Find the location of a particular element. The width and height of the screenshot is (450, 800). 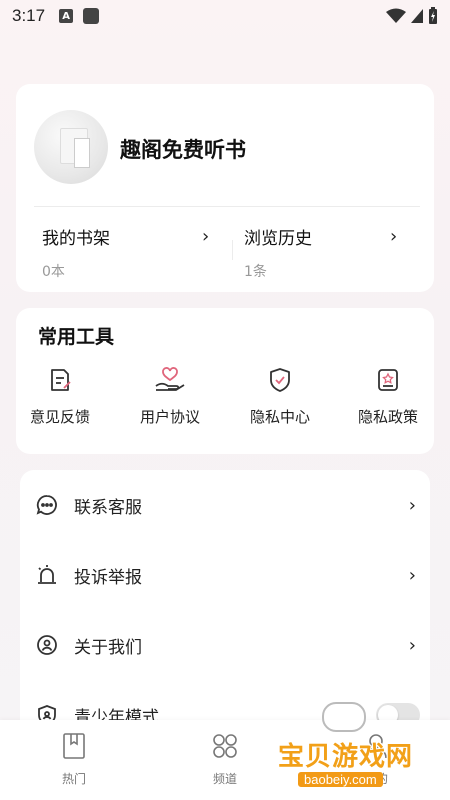

tool-user-agreement: 用户协议 is located at coordinates (170, 396).